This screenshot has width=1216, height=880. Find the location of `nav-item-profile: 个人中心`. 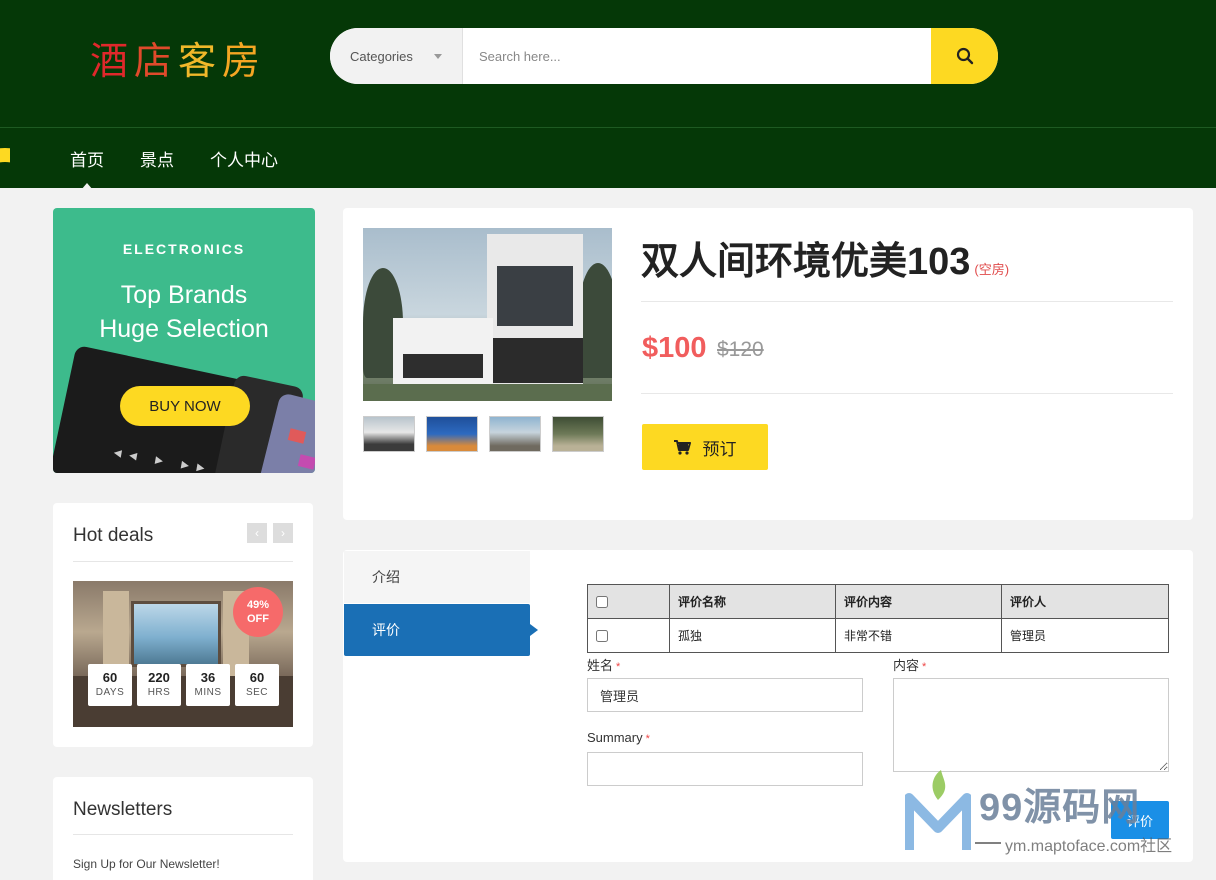

nav-item-profile: 个人中心 is located at coordinates (244, 158).